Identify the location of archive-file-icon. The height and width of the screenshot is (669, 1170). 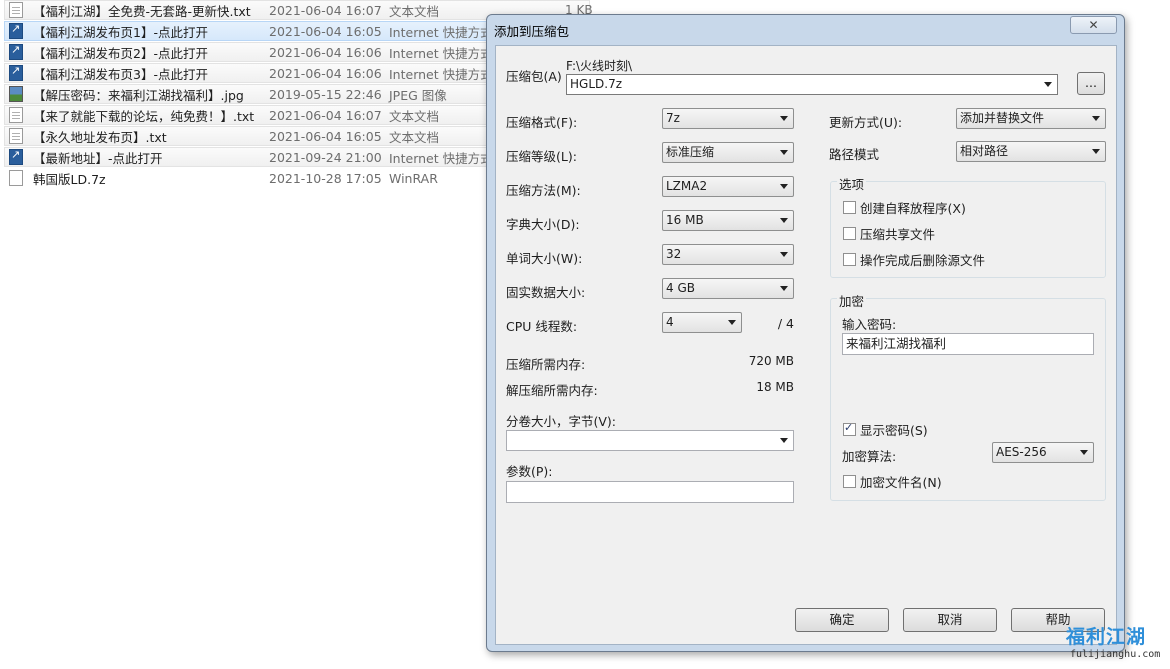
(16, 178).